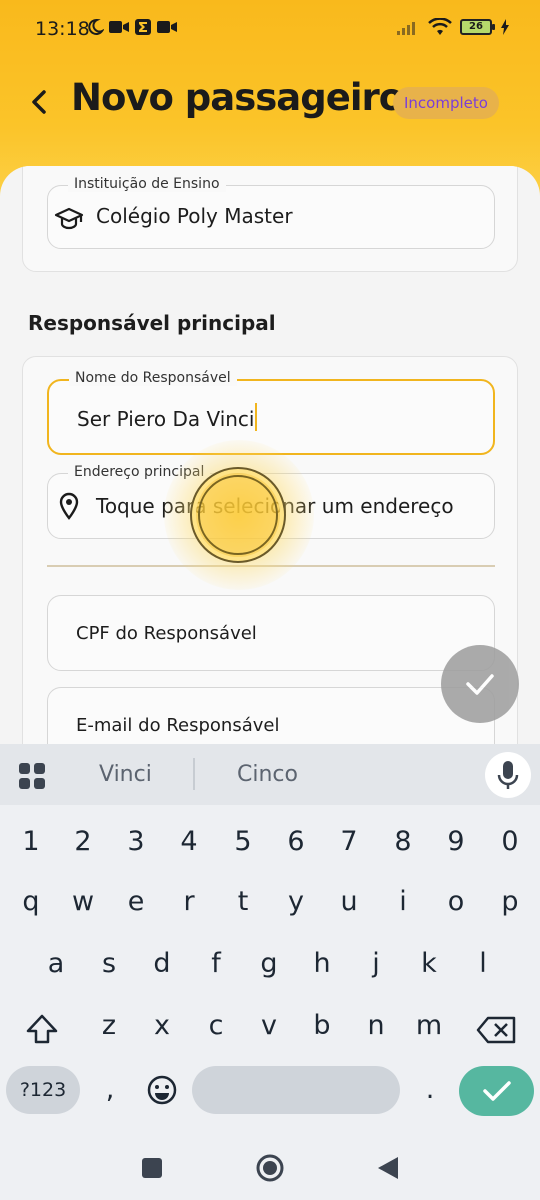  I want to click on key: c, so click(216, 1025).